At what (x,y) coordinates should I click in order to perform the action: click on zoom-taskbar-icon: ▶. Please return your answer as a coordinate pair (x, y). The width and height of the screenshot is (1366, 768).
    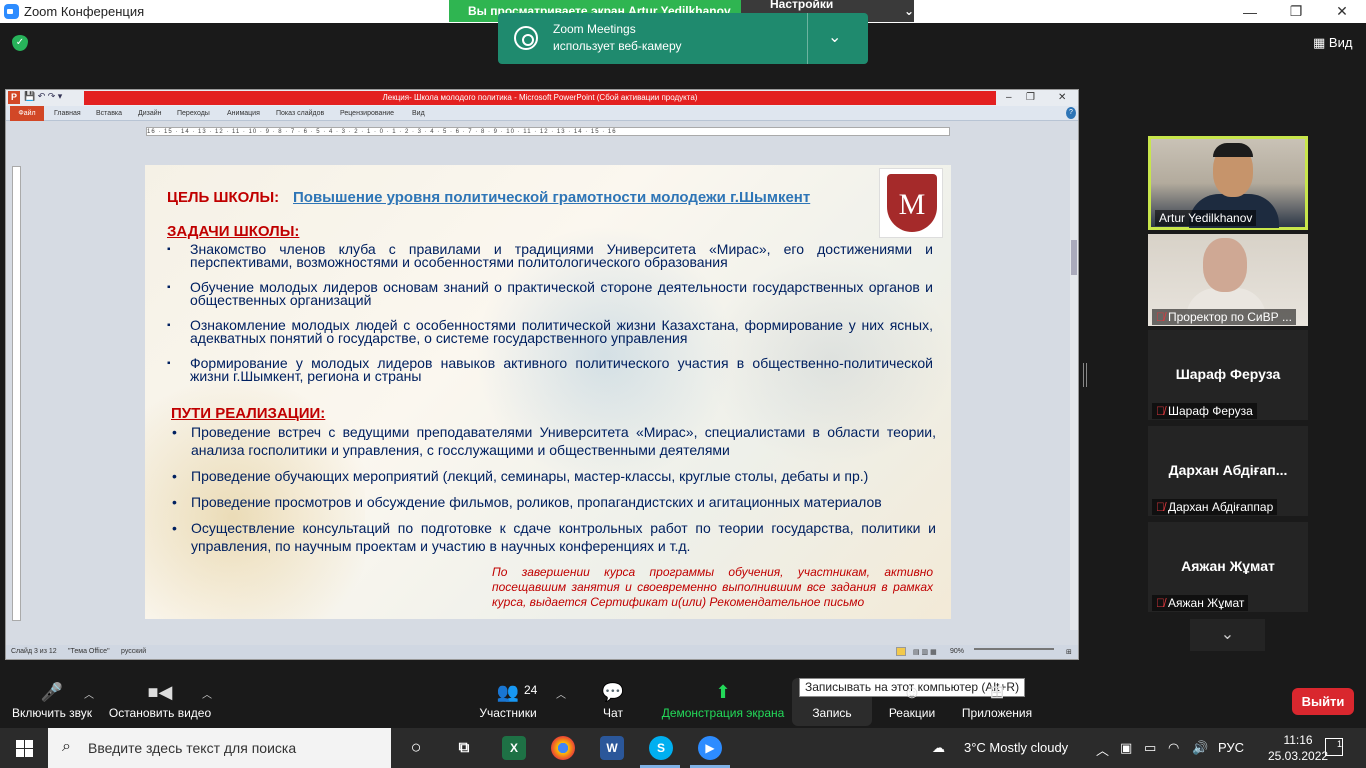
    Looking at the image, I should click on (710, 748).